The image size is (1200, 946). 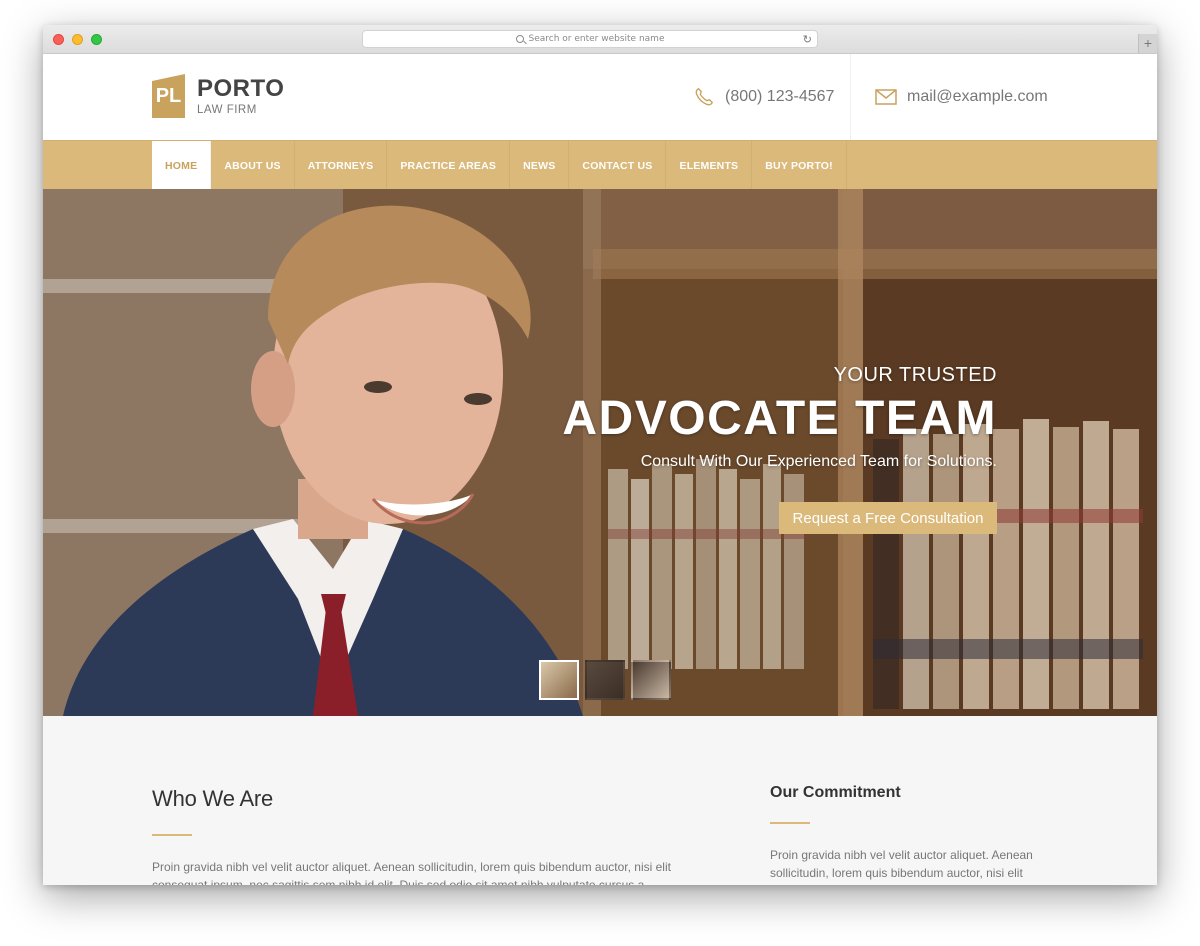 What do you see at coordinates (780, 96) in the screenshot?
I see `phone-number: (800) 123-4567` at bounding box center [780, 96].